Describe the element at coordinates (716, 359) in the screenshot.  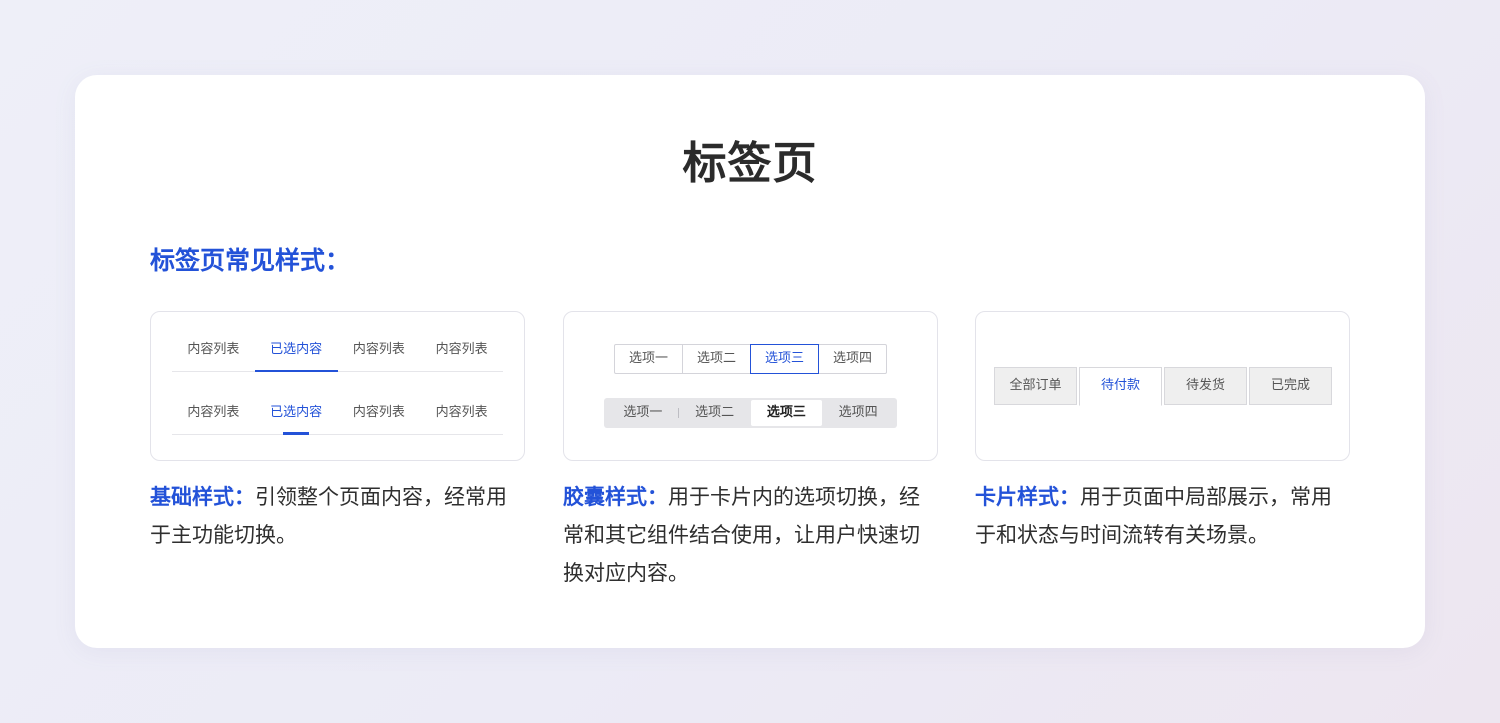
I see `capsule-option: 选项二` at that location.